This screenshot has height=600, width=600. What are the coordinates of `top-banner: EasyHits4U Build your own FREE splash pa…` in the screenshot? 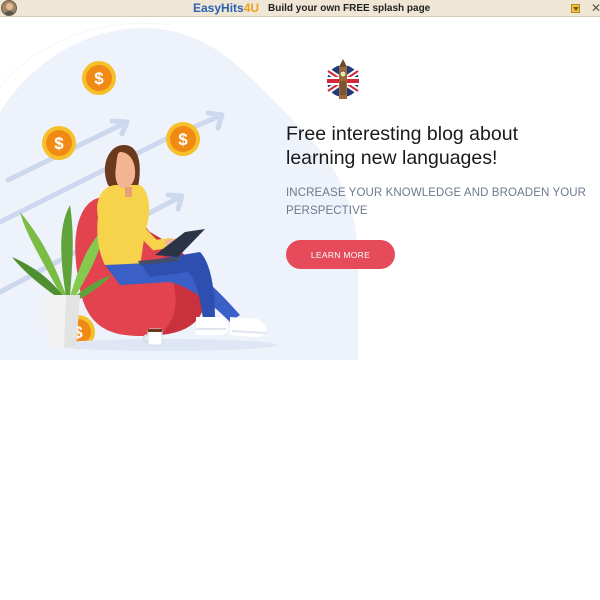 It's located at (300, 8).